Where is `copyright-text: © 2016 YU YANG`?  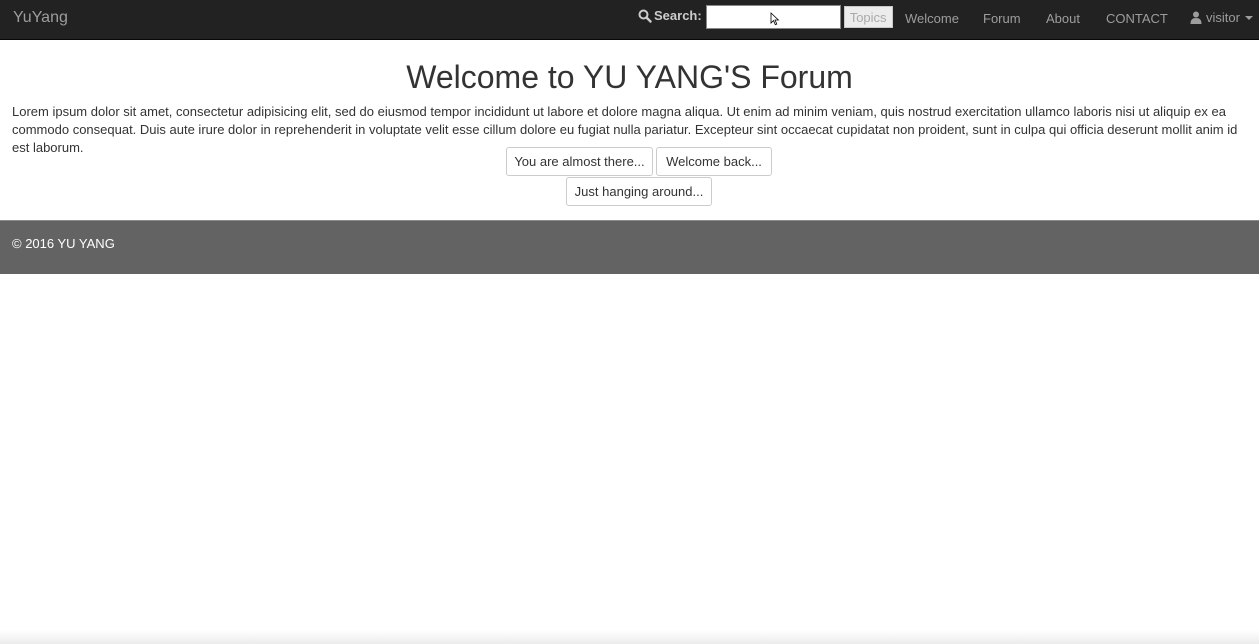
copyright-text: © 2016 YU YANG is located at coordinates (63, 243).